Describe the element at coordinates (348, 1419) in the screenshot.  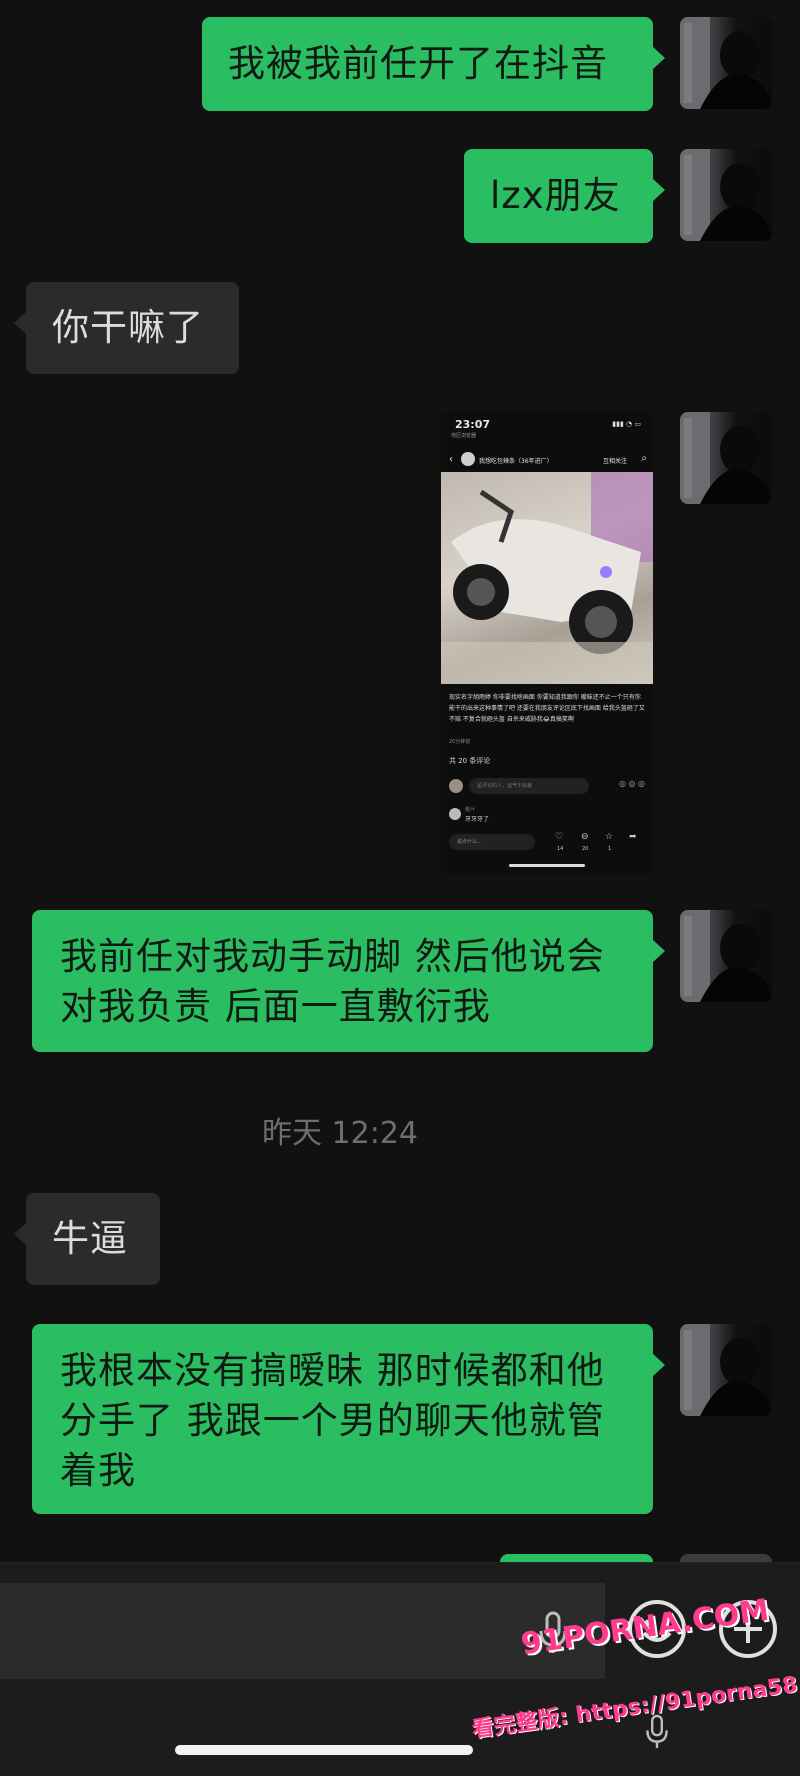
I see `message-bubble-sent: 我根本没有搞暧昧 那时候都和他分手了 我跟一个男的聊天他就管着我` at that location.